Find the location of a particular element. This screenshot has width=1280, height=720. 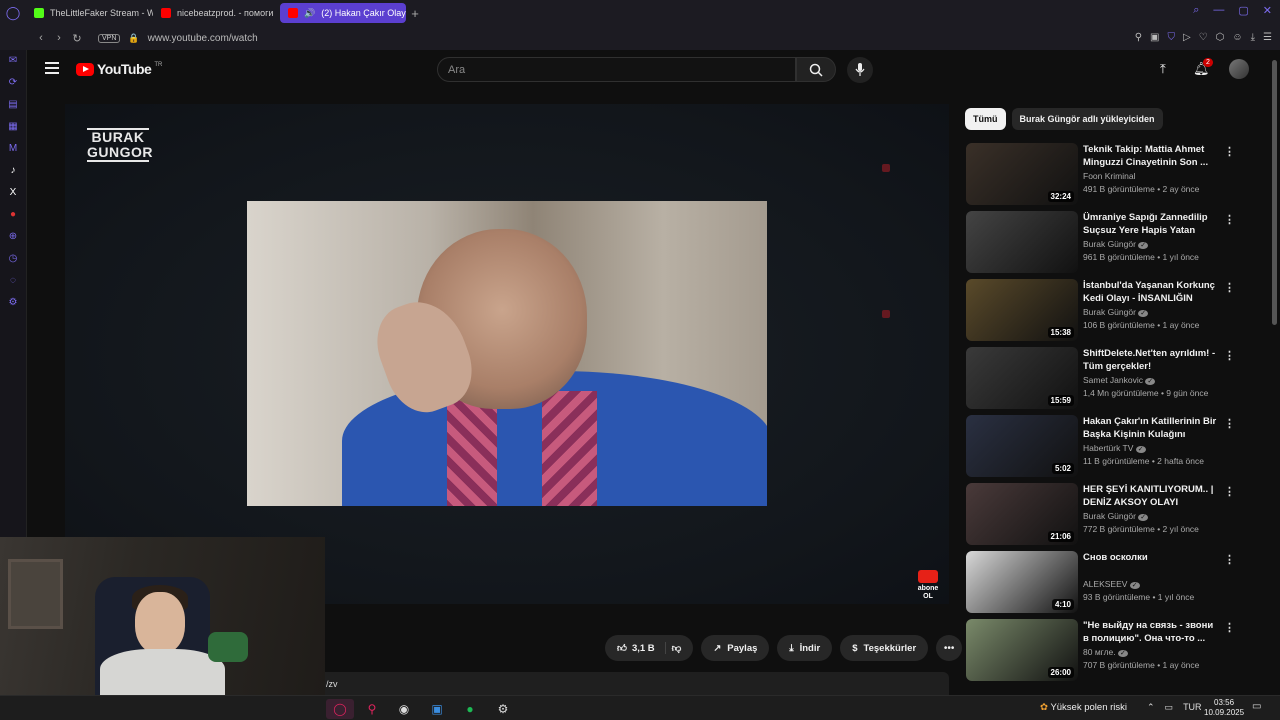

language-indicator: TUR is located at coordinates (1192, 707).